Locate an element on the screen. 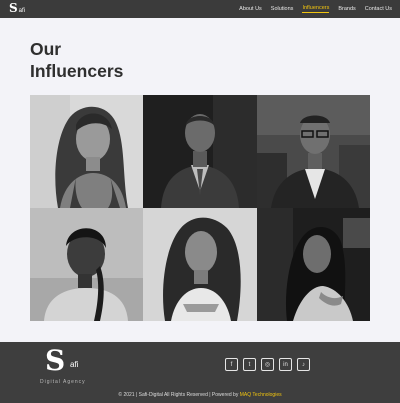 This screenshot has width=400, height=403. site-logo: S afi is located at coordinates (17, 8).